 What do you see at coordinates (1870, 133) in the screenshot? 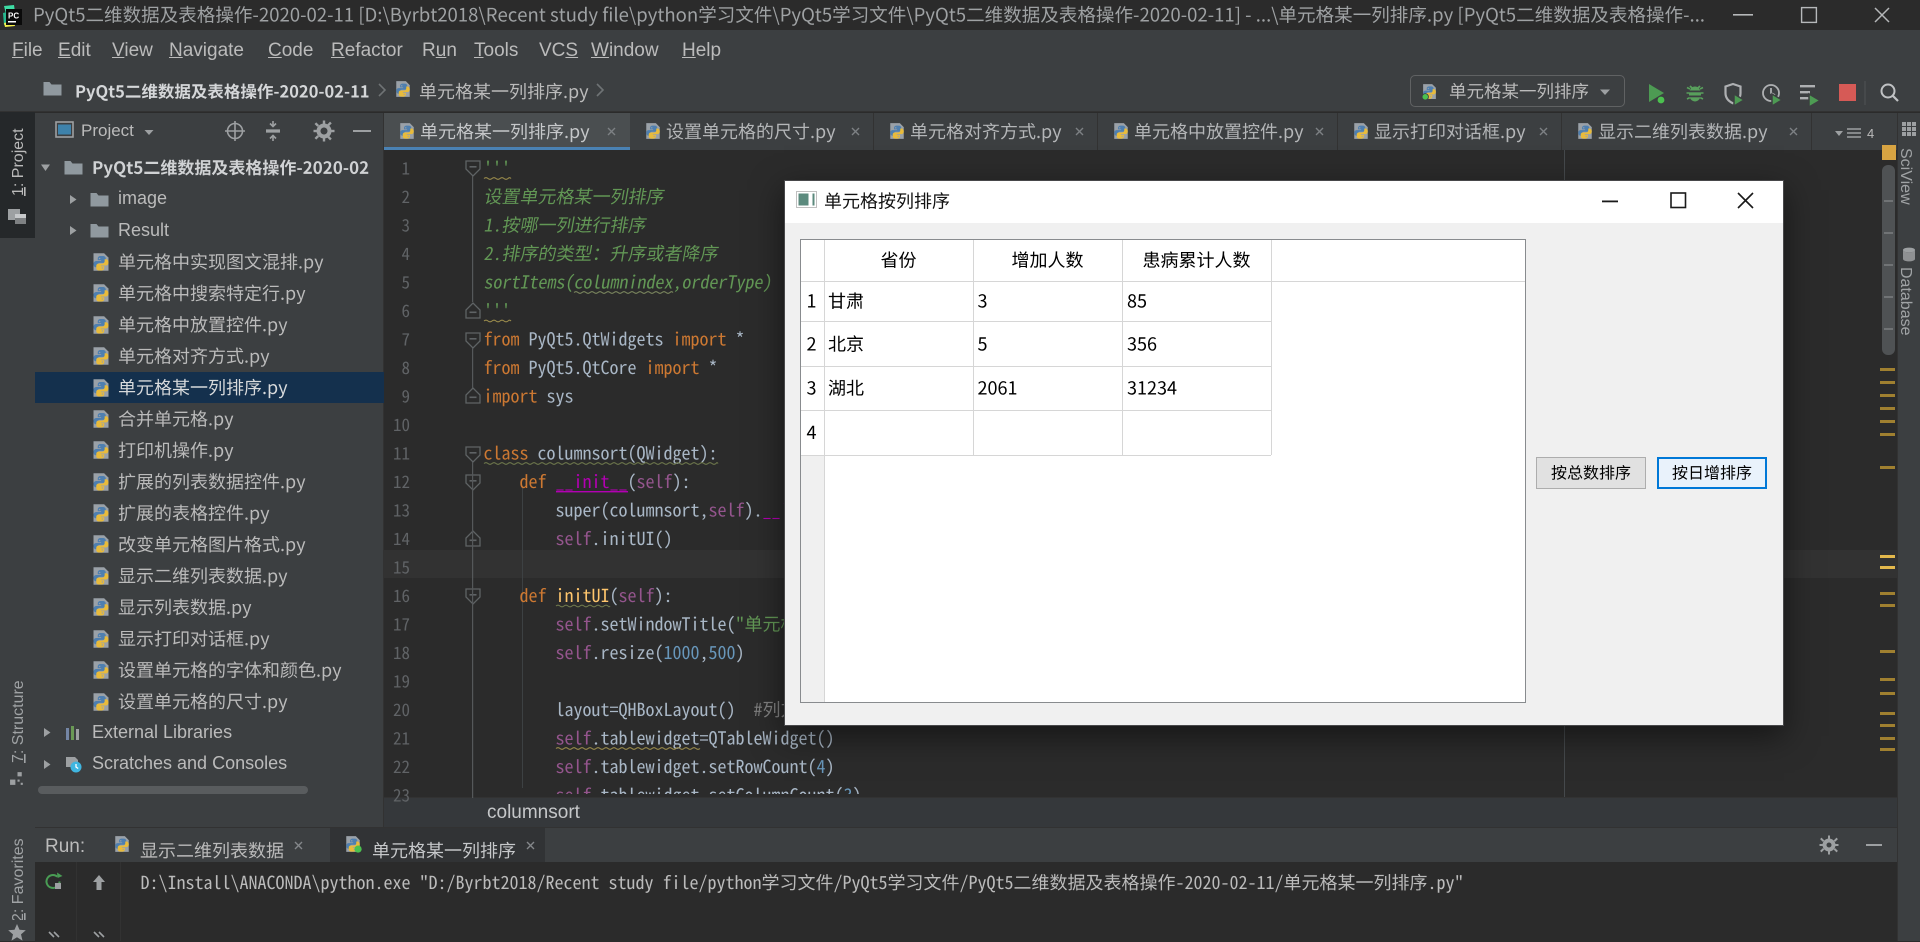
I see `svg-text: 4` at bounding box center [1870, 133].